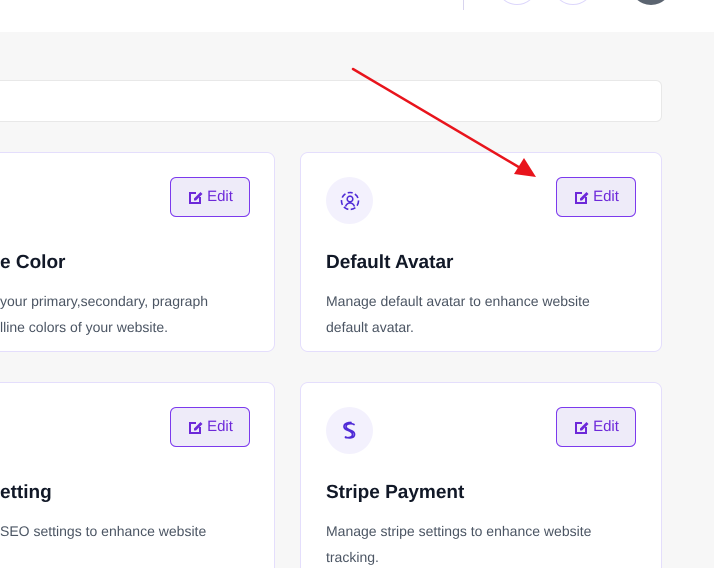 This screenshot has height=568, width=714. I want to click on card-title: e Color, so click(33, 263).